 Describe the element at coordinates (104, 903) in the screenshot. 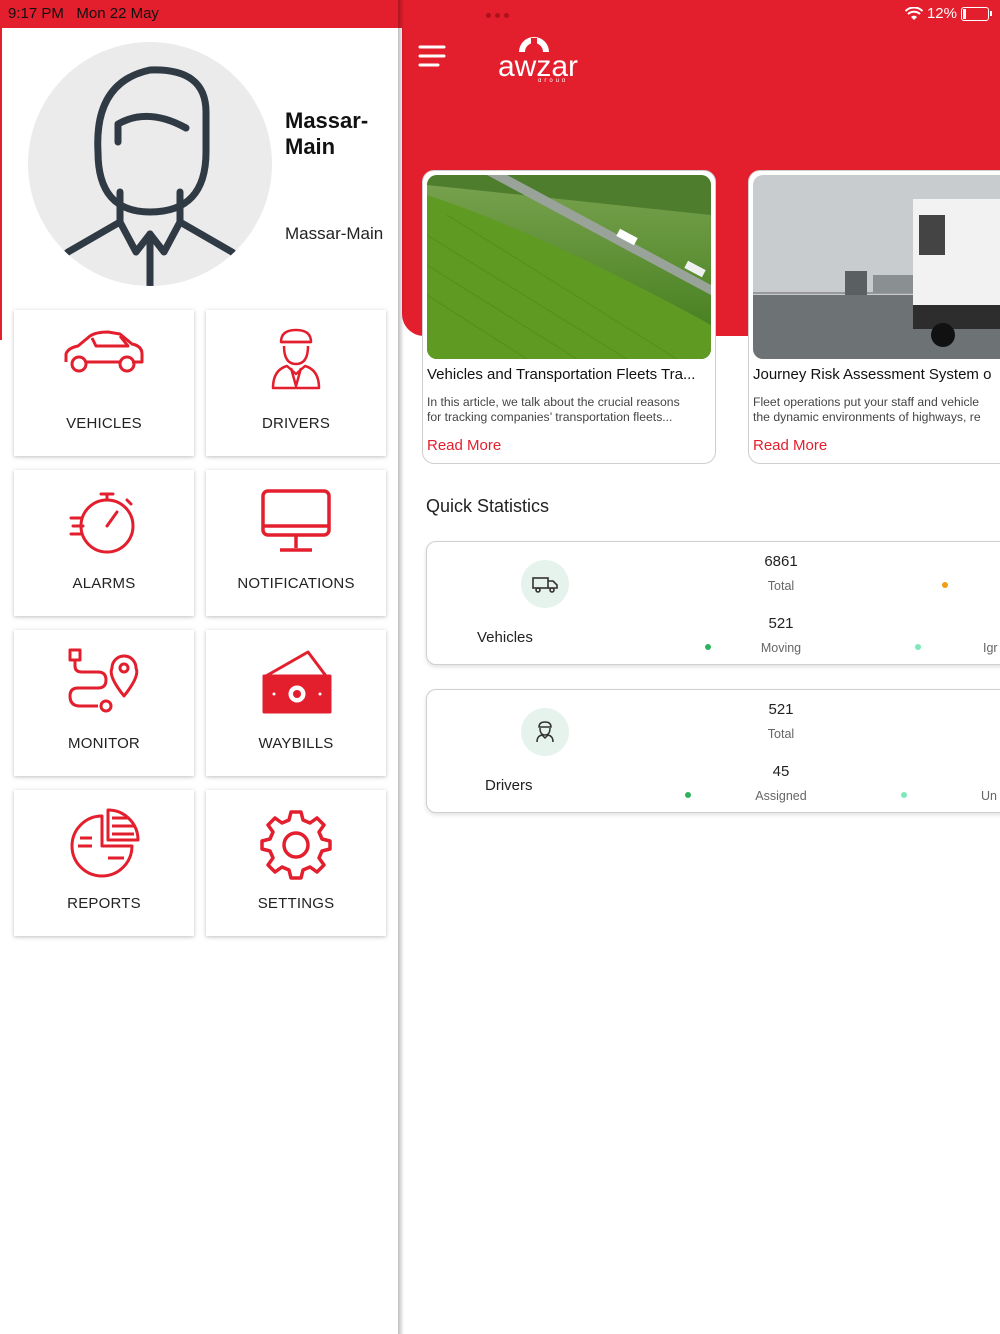

I see `tile-label-reports: REPORTS` at that location.